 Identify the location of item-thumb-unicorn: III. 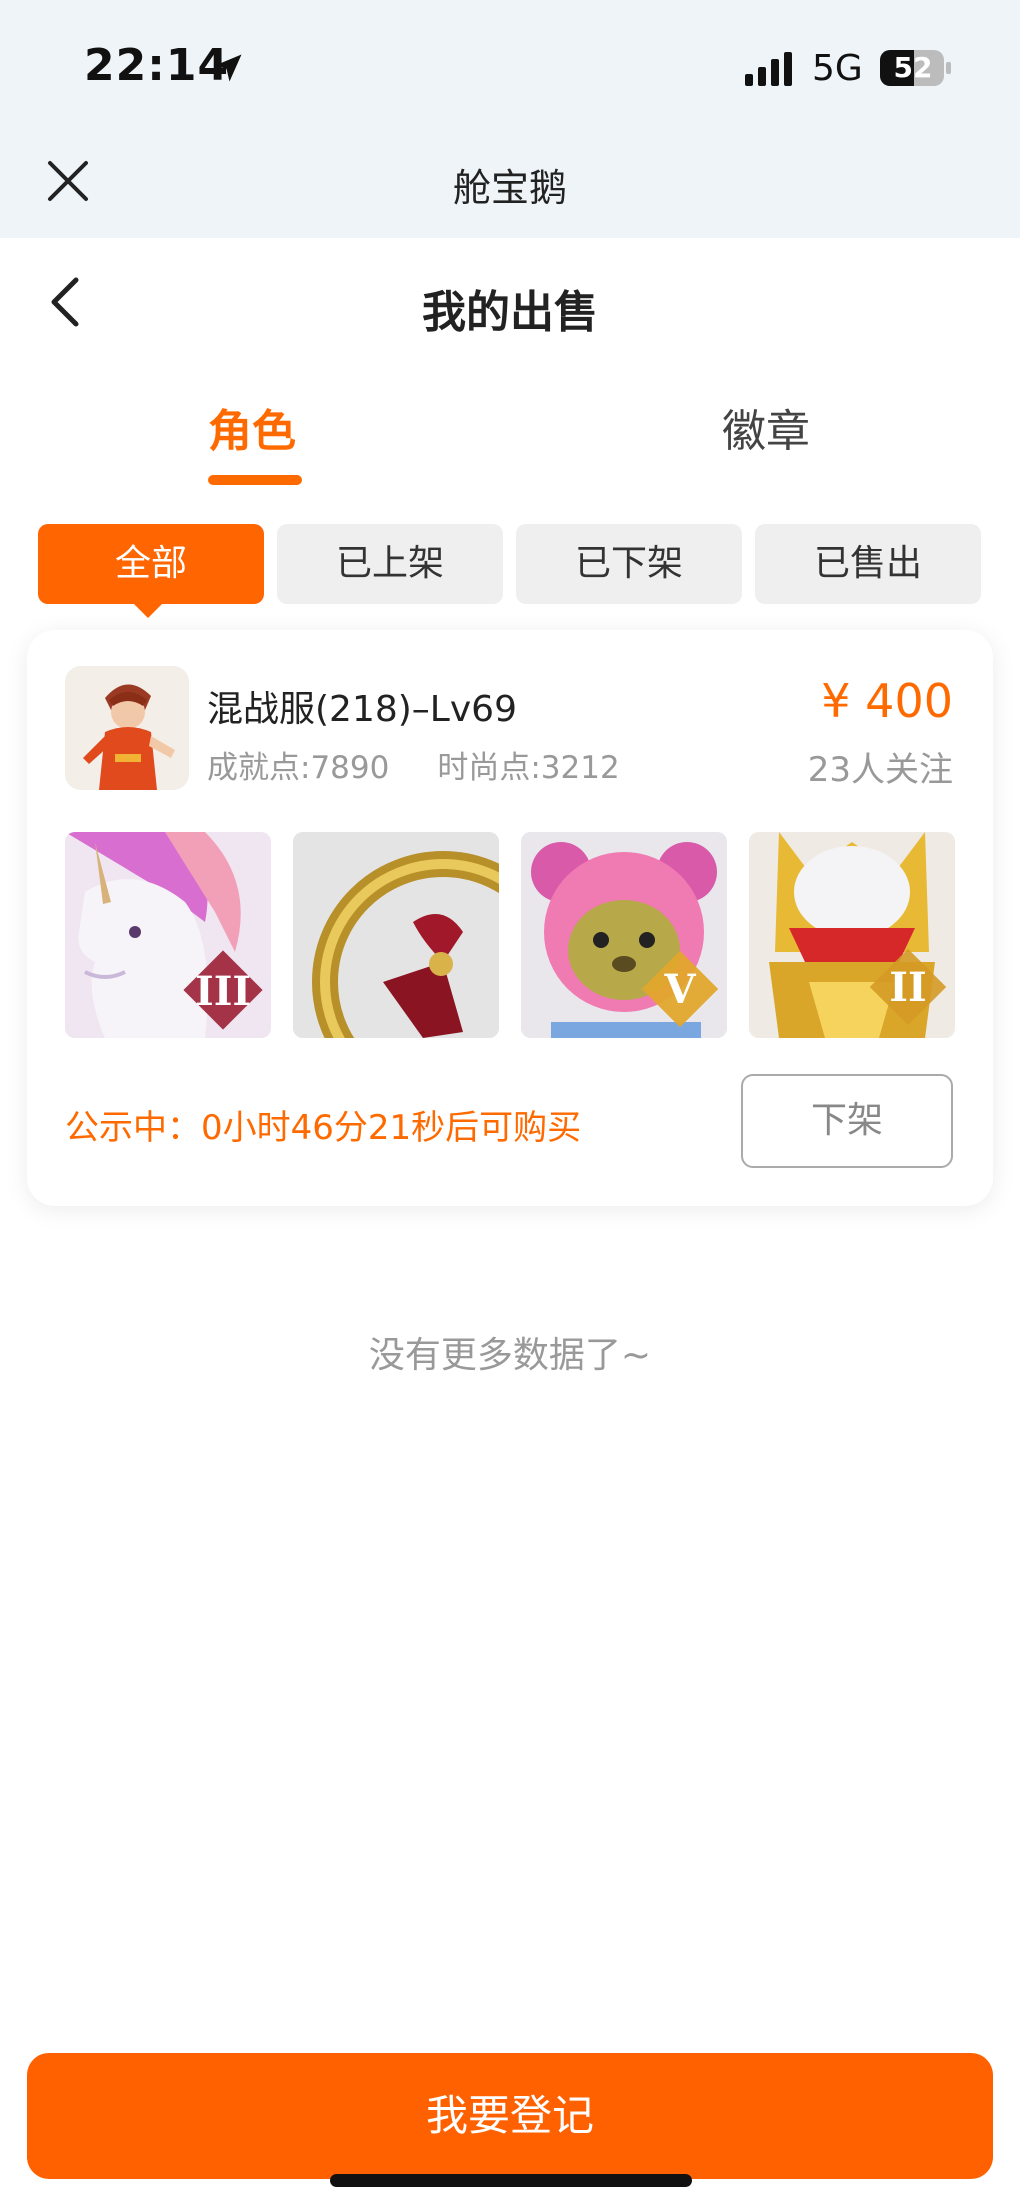
(168, 935).